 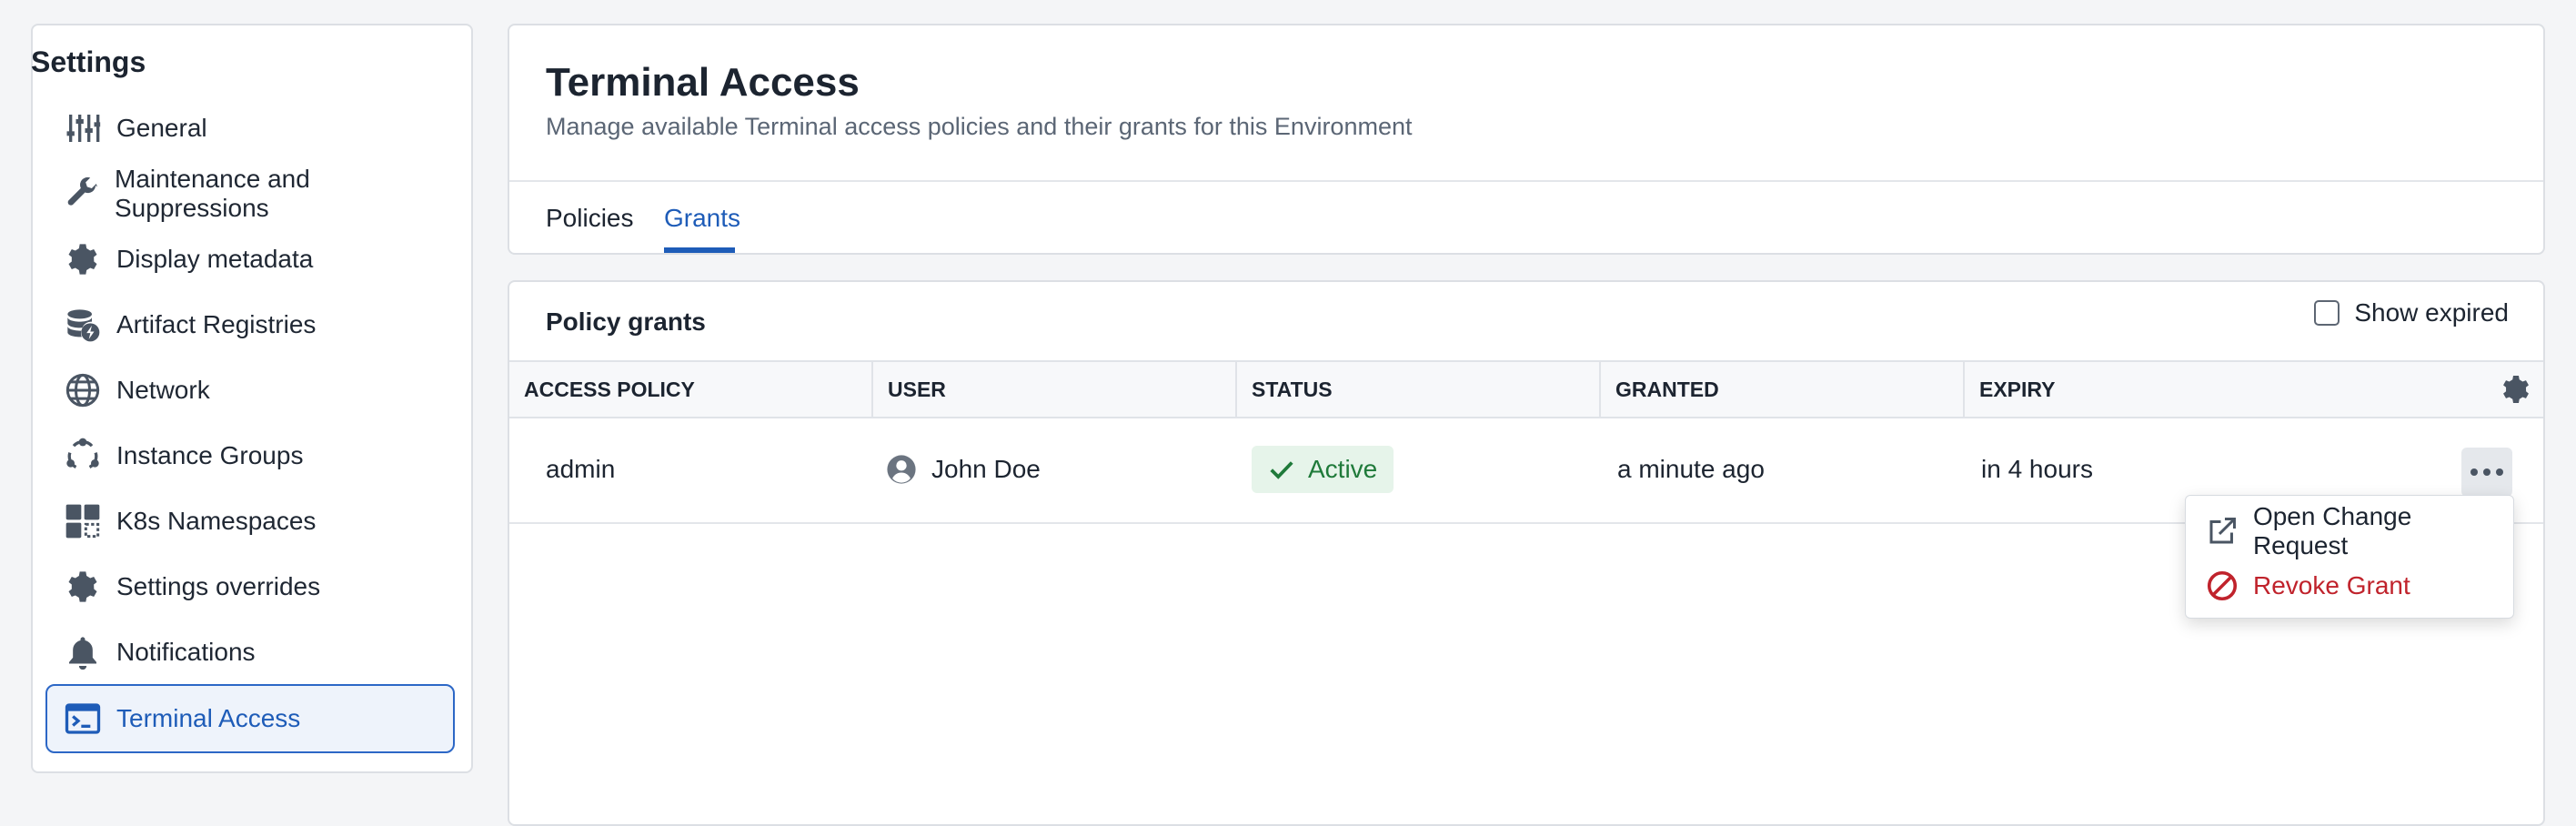 I want to click on column-header-access-policy: ACCESS POLICY, so click(x=691, y=389).